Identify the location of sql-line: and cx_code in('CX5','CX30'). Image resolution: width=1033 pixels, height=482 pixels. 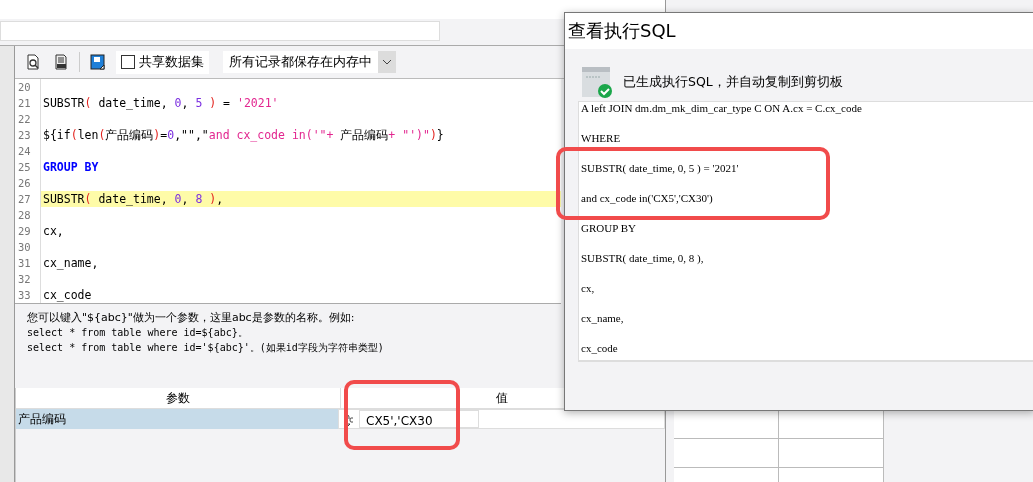
(647, 198).